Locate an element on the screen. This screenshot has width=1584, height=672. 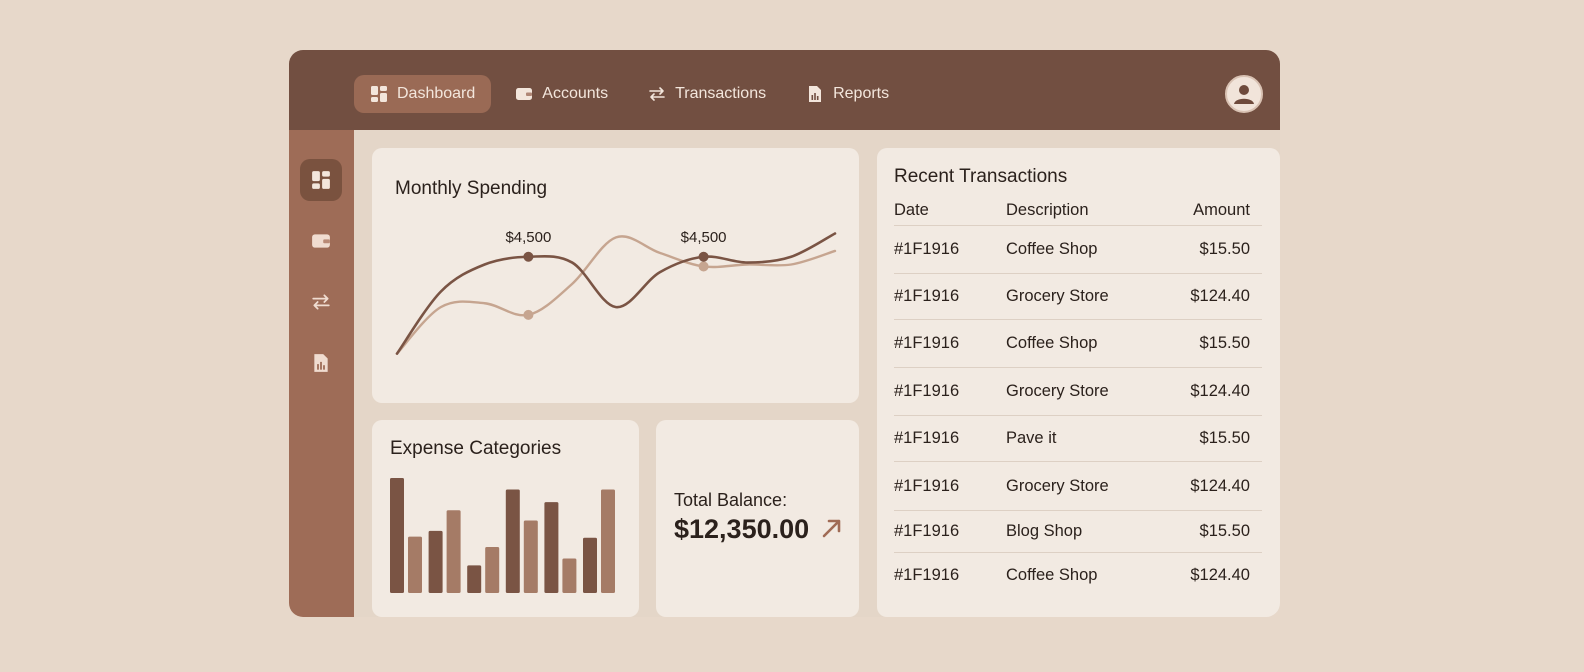
nav-item-transactions: Transactions is located at coordinates (707, 94).